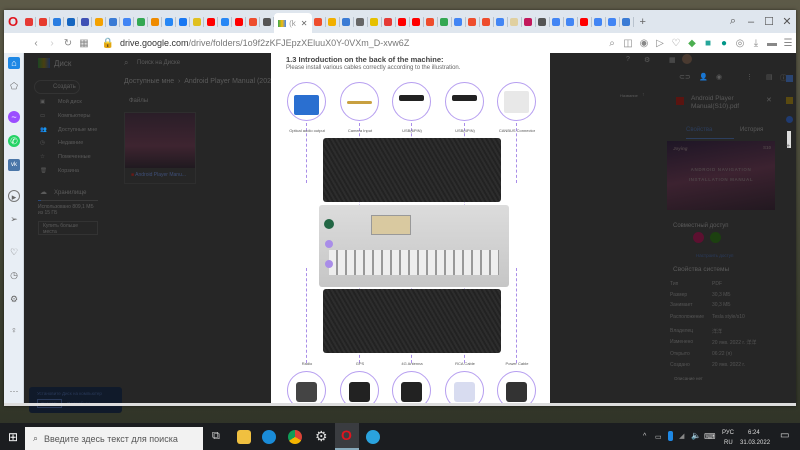 Image resolution: width=800 pixels, height=450 pixels. Describe the element at coordinates (65, 116) in the screenshot. I see `nav-item: ▭ Компьютеры` at that location.